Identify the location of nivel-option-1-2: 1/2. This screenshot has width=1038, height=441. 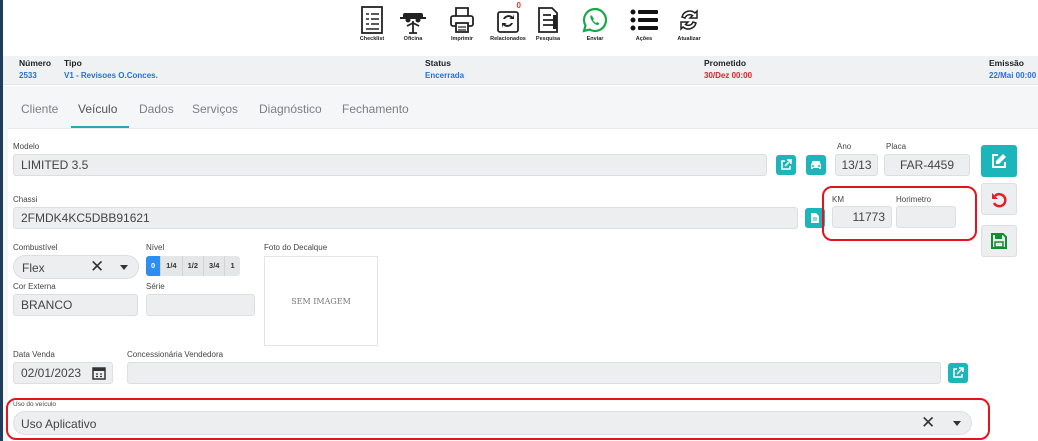
(193, 266).